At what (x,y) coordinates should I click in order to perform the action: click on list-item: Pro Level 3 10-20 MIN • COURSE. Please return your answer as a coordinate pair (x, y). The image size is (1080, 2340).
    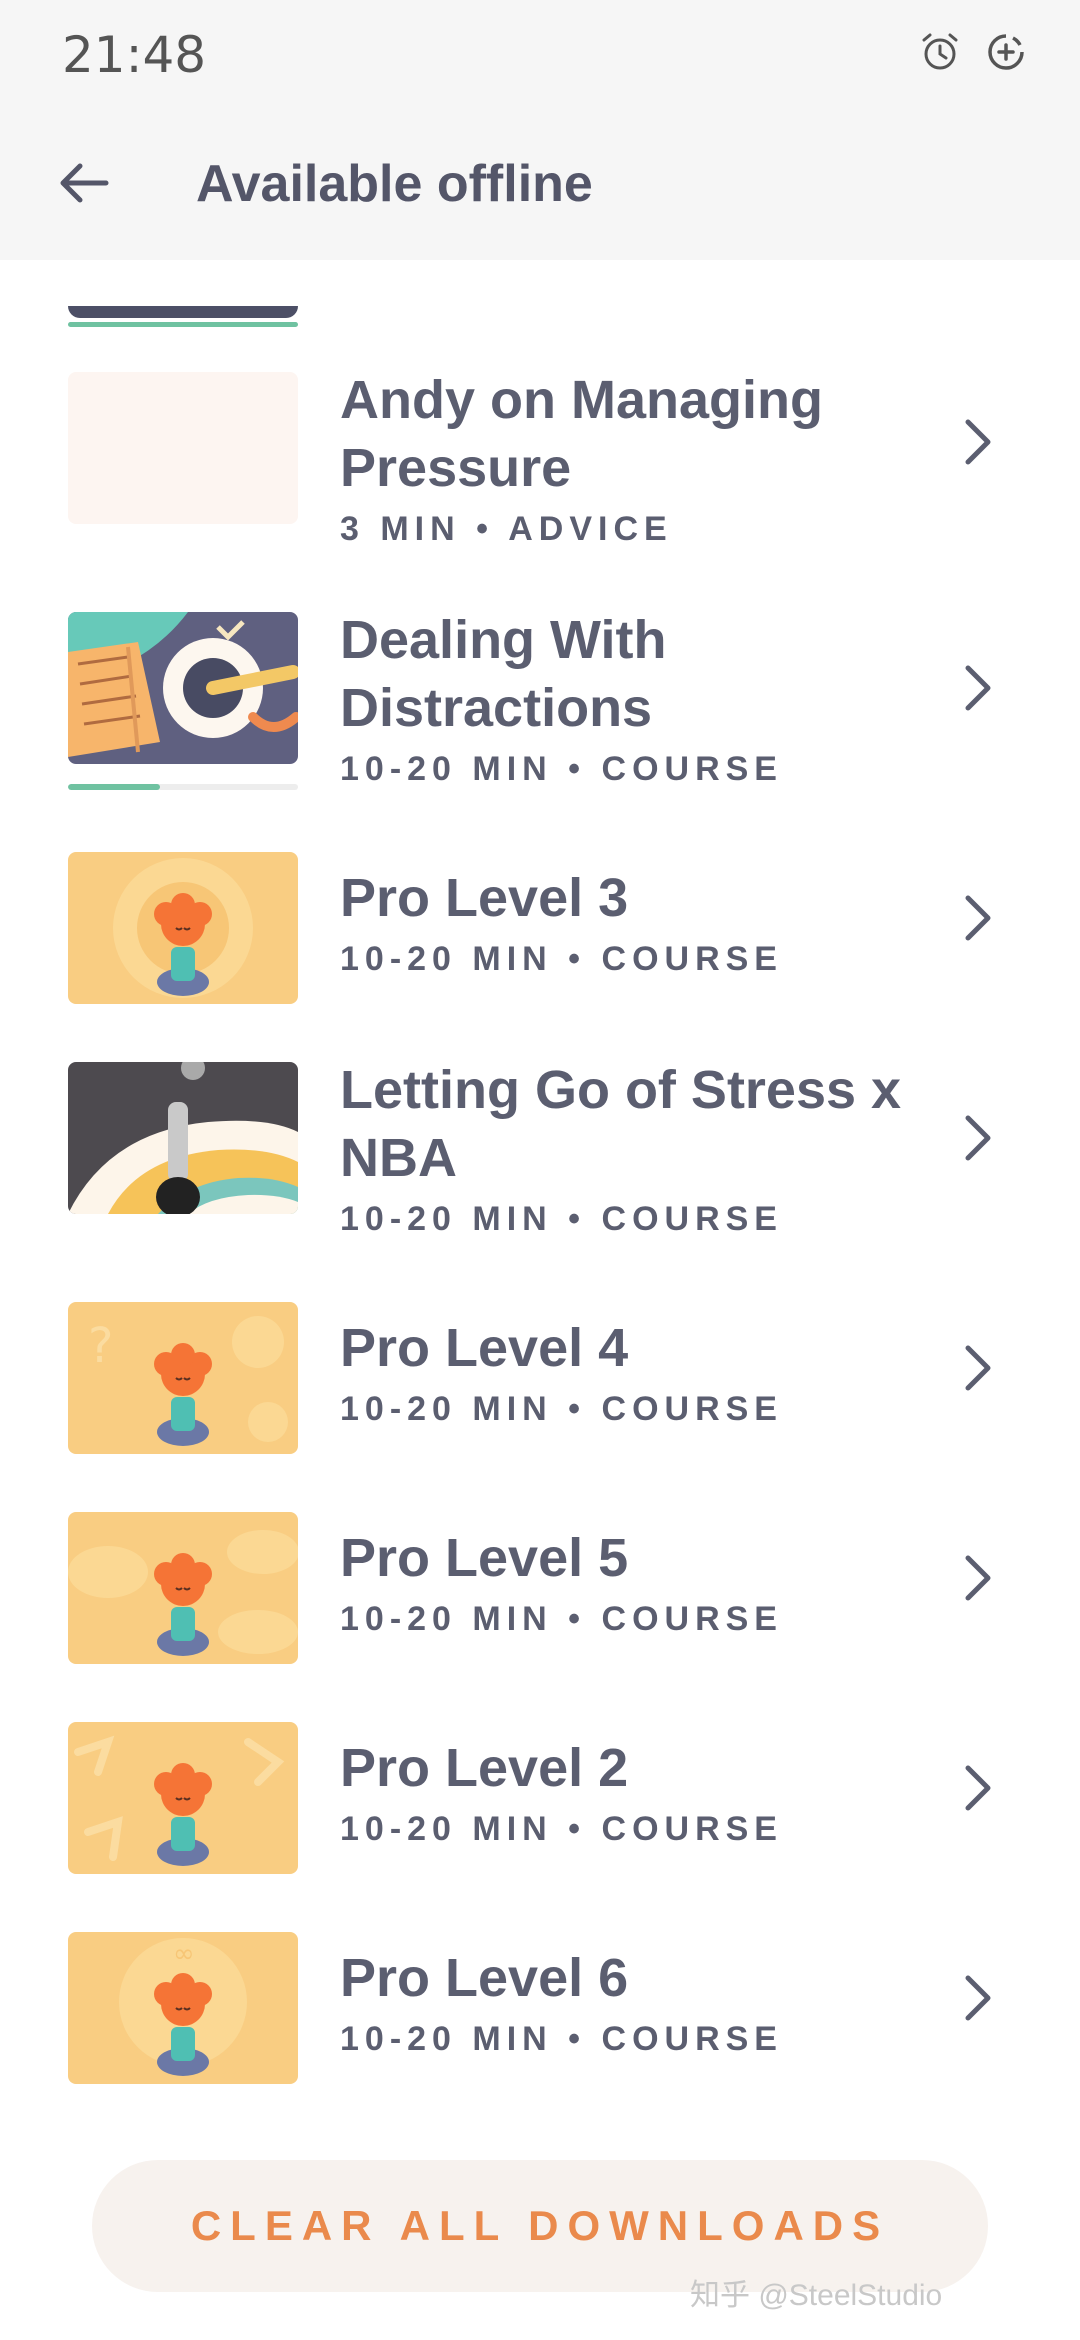
    Looking at the image, I should click on (540, 952).